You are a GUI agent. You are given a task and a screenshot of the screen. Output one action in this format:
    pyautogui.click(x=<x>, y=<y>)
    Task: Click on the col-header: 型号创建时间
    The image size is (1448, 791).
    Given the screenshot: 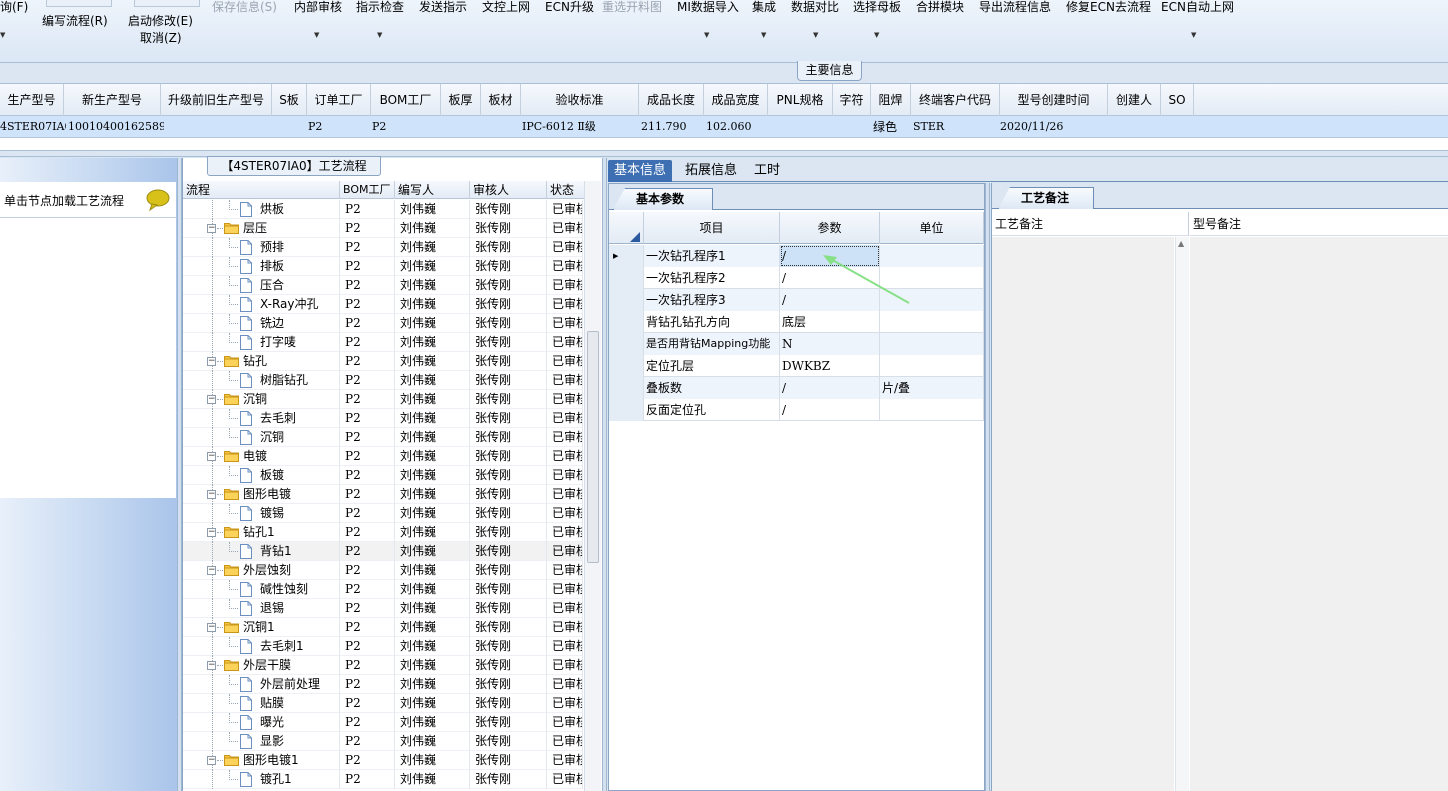 What is the action you would take?
    pyautogui.click(x=1054, y=100)
    